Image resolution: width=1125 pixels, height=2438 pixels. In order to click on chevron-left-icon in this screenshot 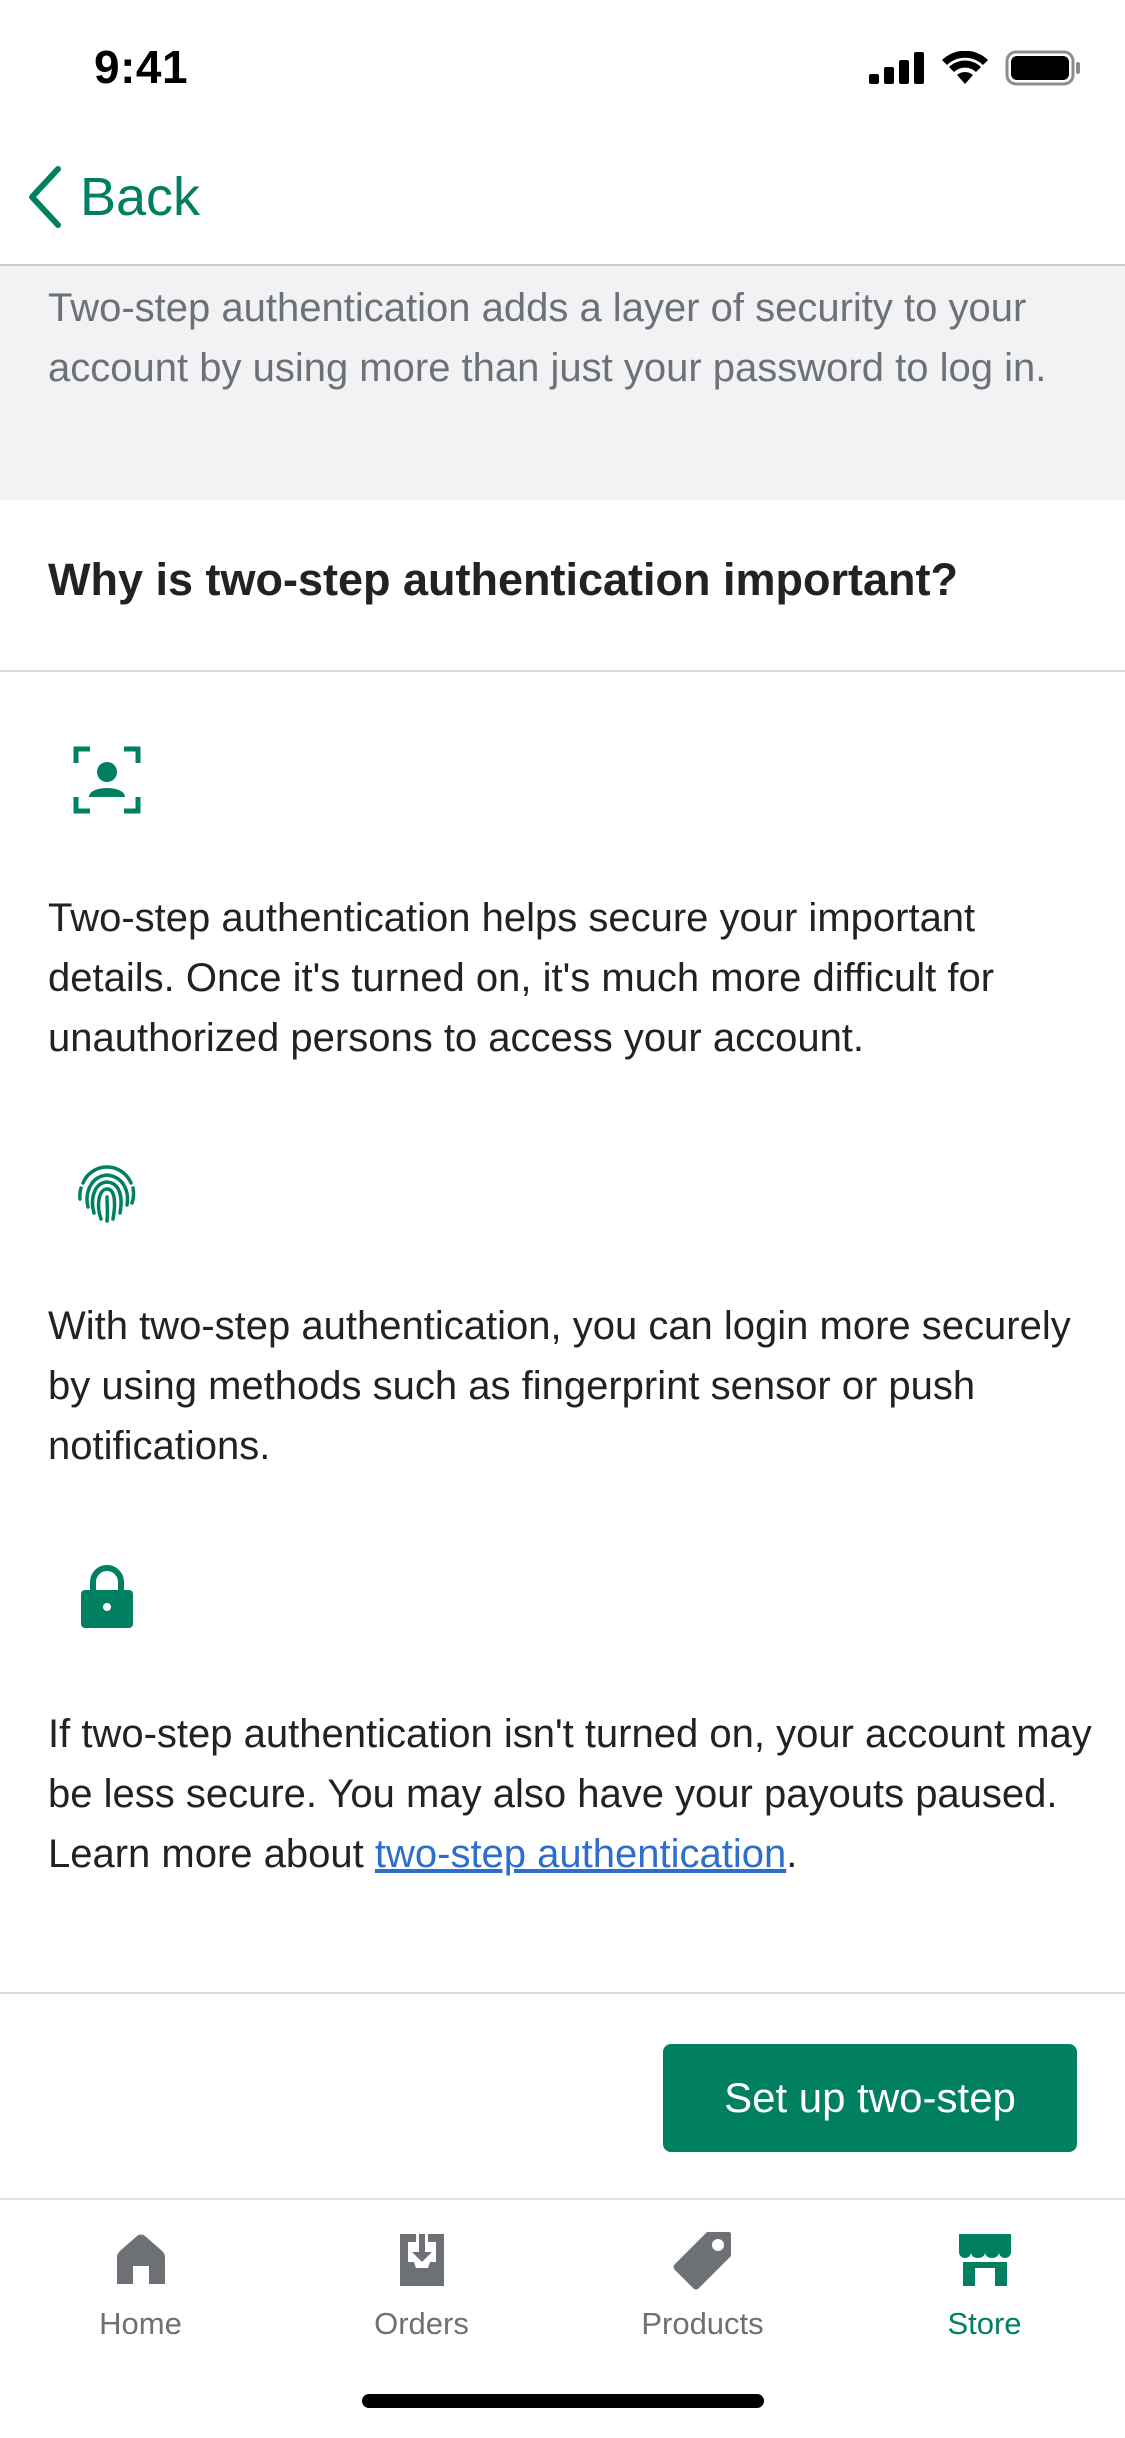, I will do `click(45, 197)`.